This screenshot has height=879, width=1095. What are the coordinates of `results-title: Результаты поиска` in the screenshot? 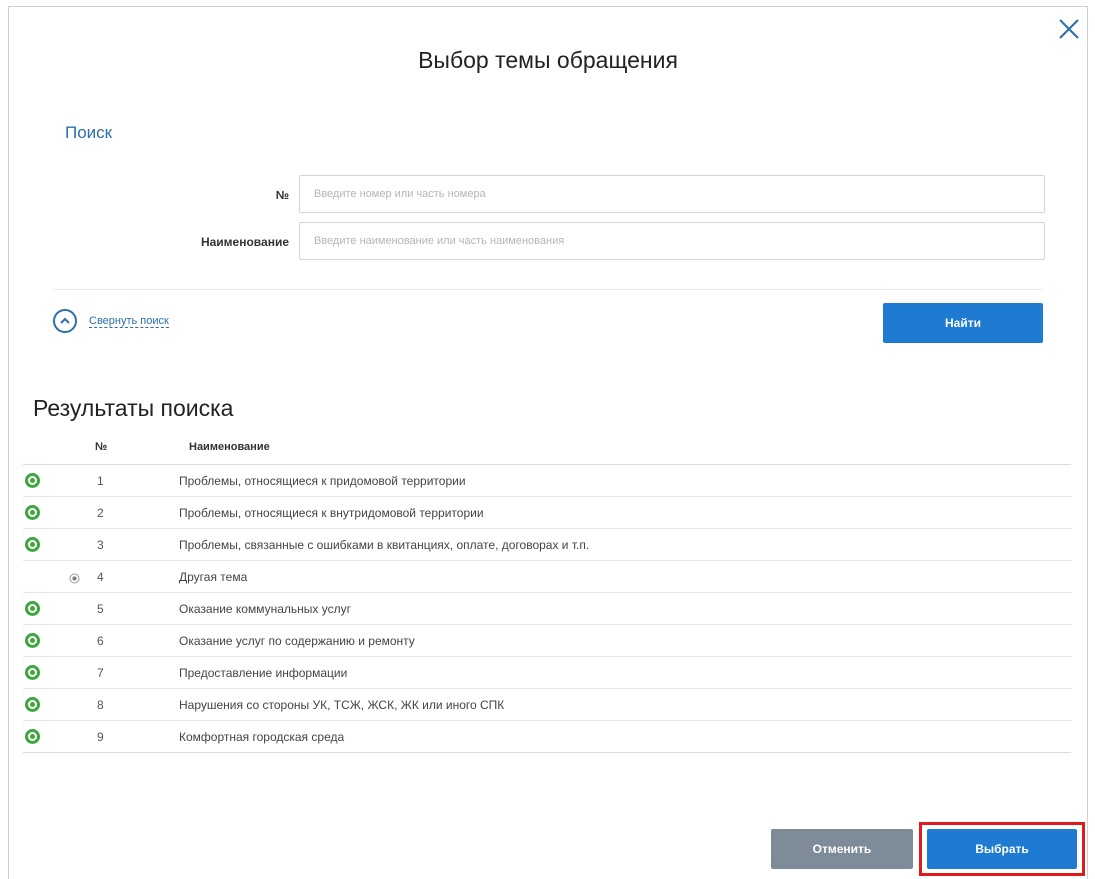 It's located at (133, 408).